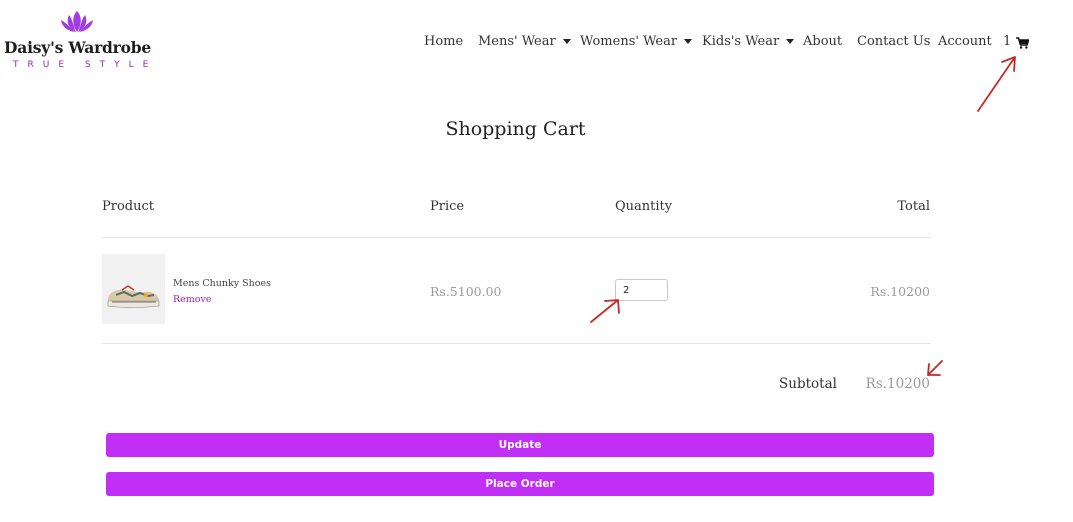 Image resolution: width=1073 pixels, height=522 pixels. Describe the element at coordinates (222, 283) in the screenshot. I see `product-name: Mens Chunky Shoes` at that location.